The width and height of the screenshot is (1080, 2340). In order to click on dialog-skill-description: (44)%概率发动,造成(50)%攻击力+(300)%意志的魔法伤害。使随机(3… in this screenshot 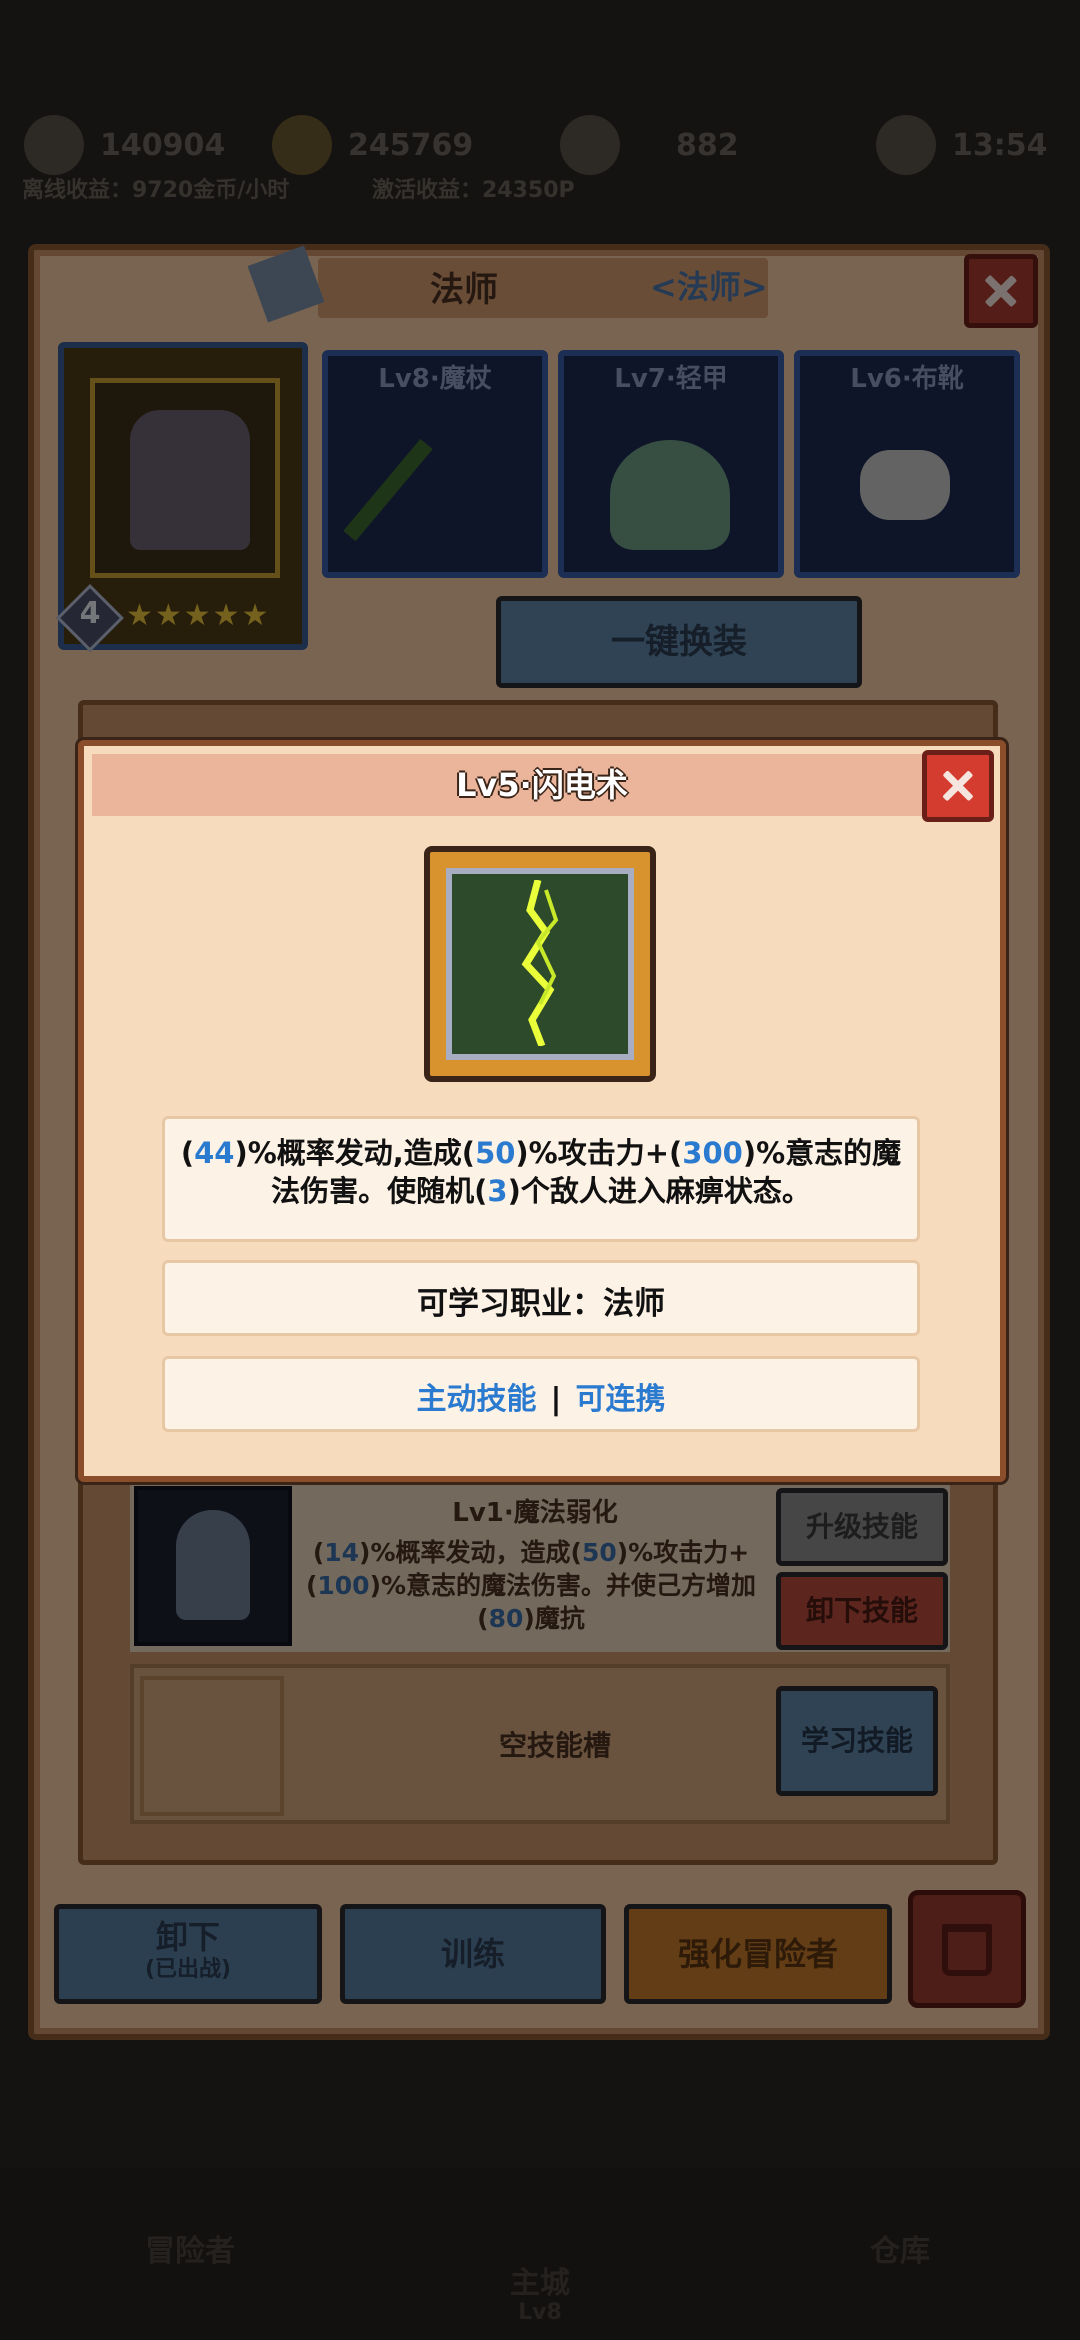, I will do `click(541, 1172)`.